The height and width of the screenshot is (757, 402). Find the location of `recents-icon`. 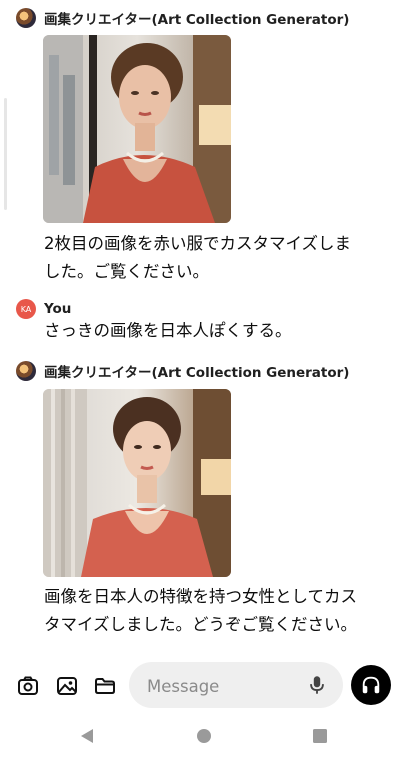

recents-icon is located at coordinates (320, 736).